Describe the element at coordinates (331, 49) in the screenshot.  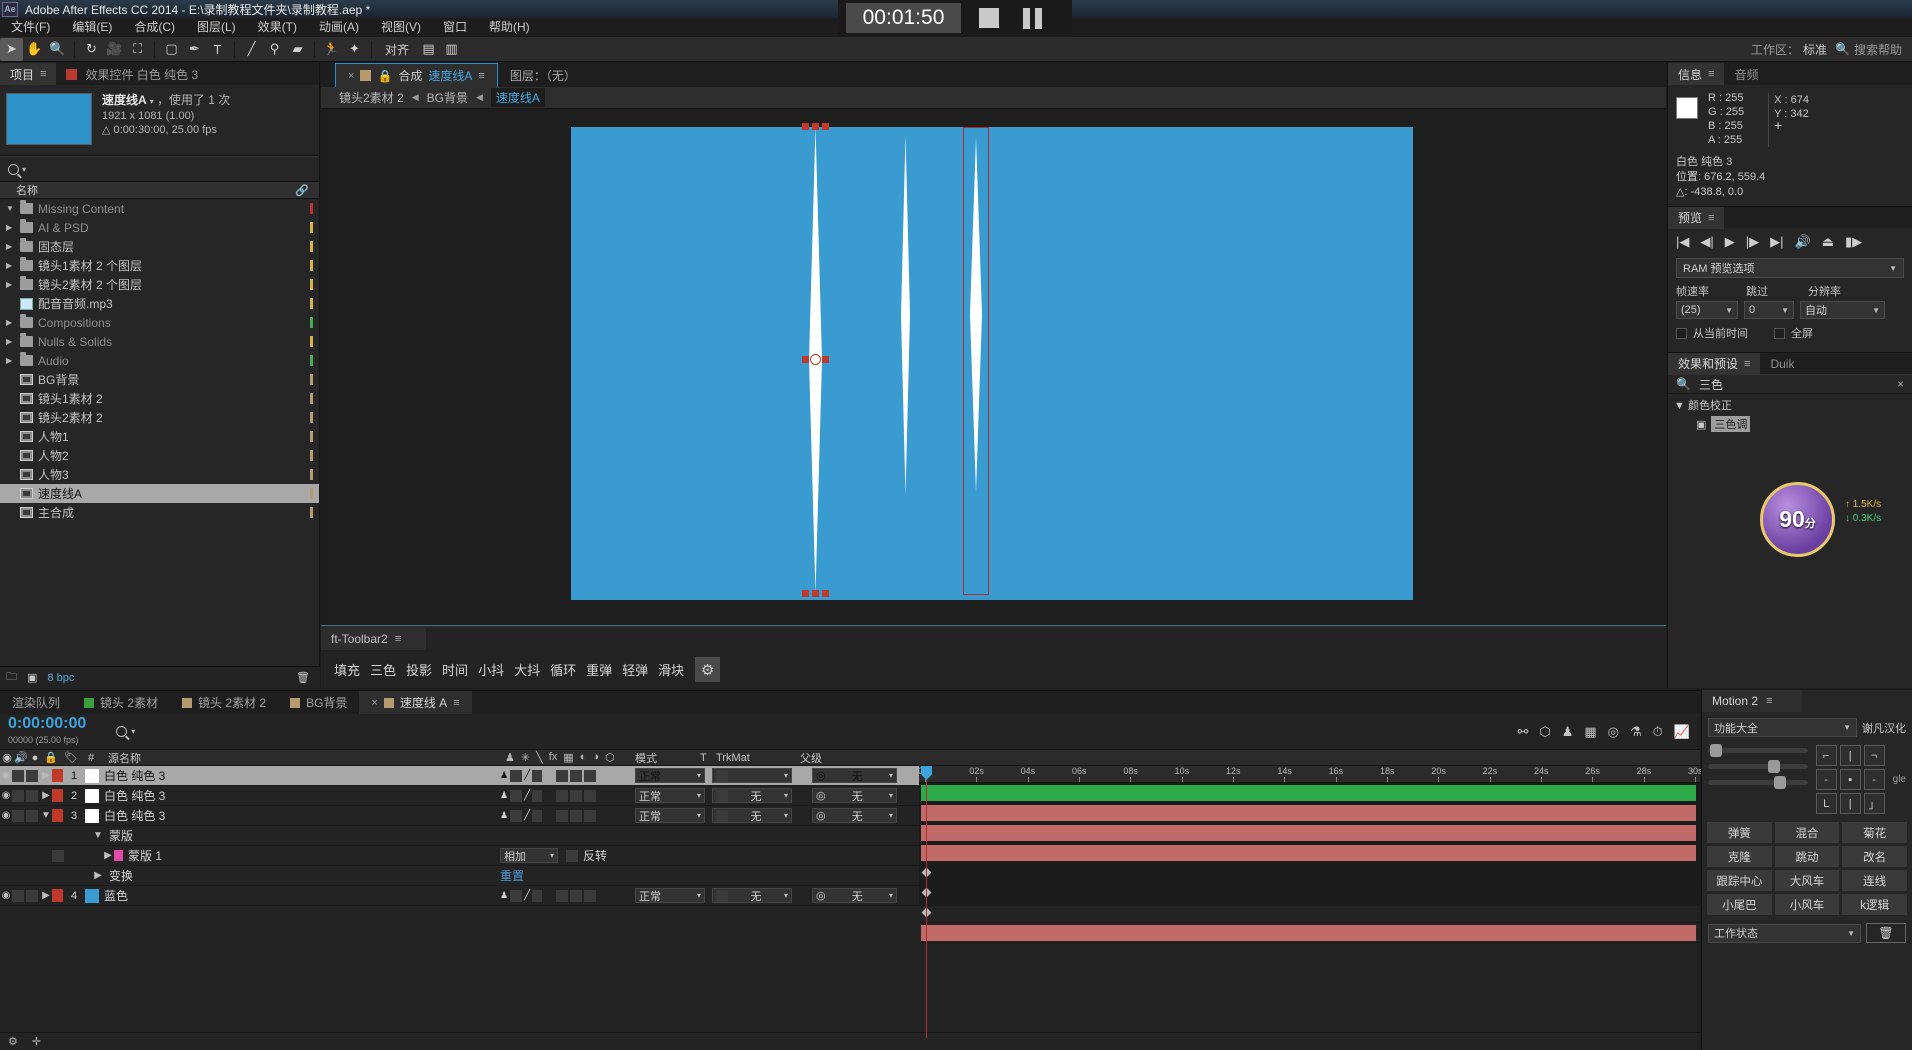
I see `puppet-icon: 🏃` at that location.